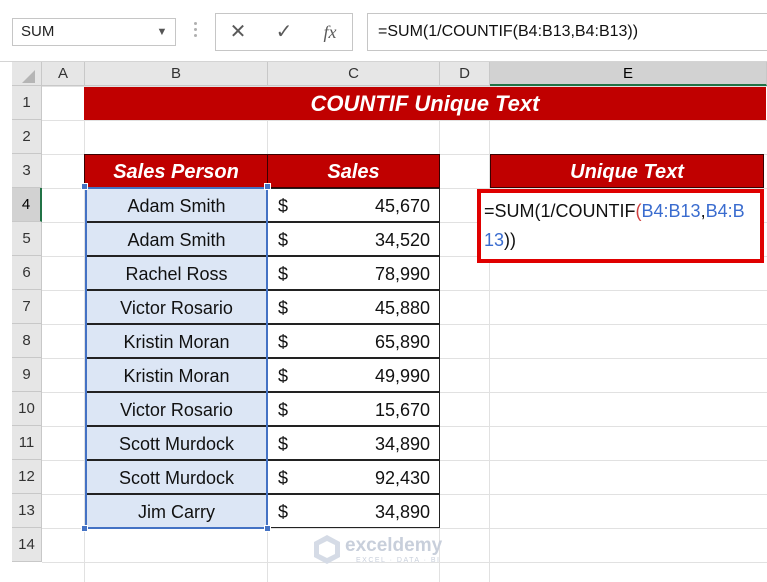 This screenshot has height=582, width=767. What do you see at coordinates (671, 211) in the screenshot?
I see `formula-ref-range: B4:B13` at bounding box center [671, 211].